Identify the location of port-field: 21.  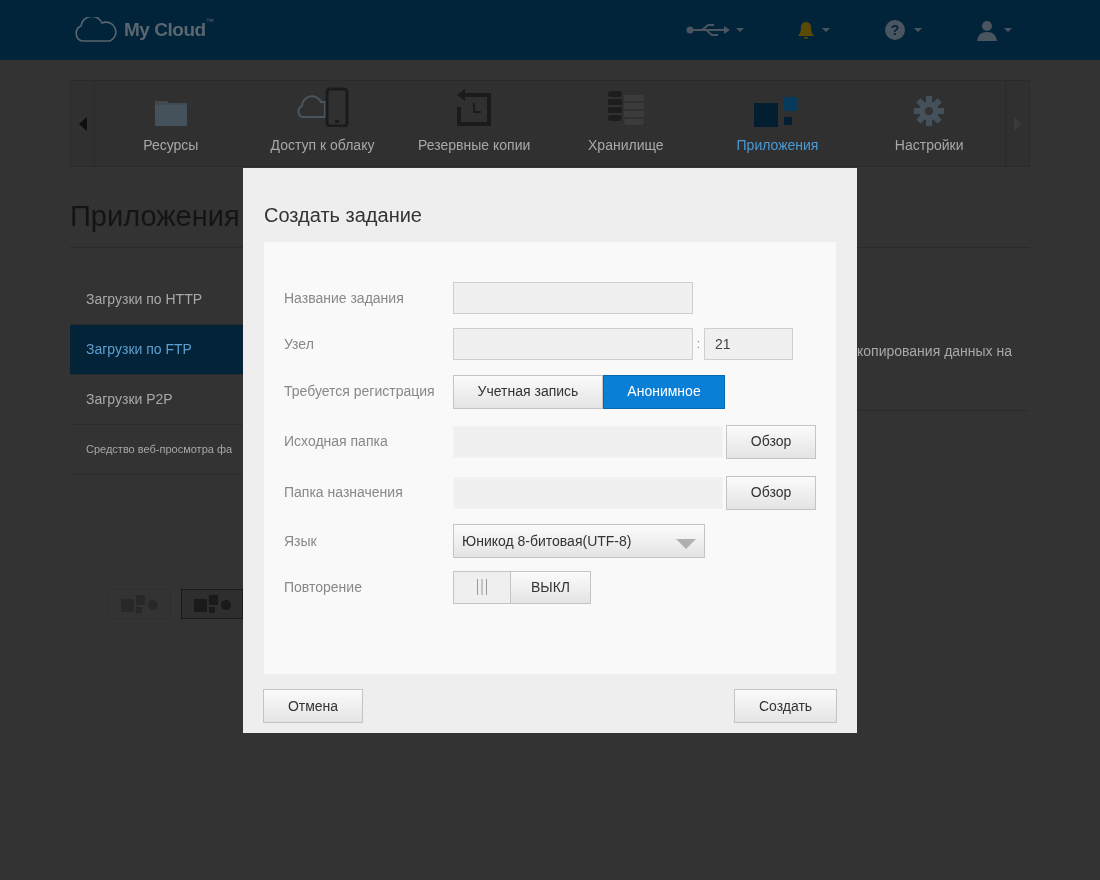
(748, 344).